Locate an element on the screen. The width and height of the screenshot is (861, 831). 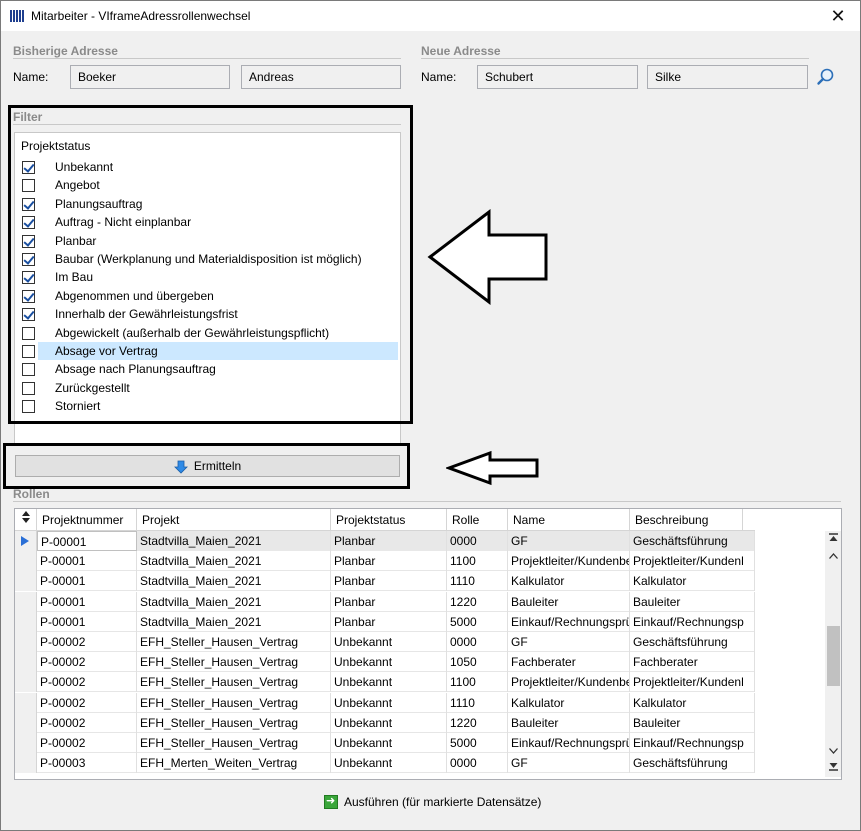
neue-first-name-field: Silke is located at coordinates (727, 77).